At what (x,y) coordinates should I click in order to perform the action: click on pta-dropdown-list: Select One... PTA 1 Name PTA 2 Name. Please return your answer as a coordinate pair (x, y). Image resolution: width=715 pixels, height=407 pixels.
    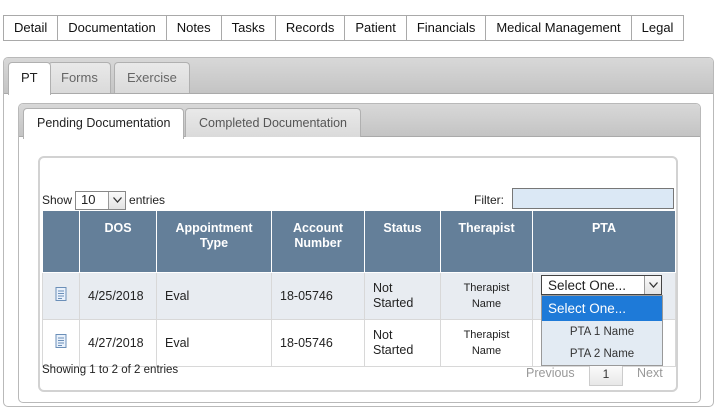
    Looking at the image, I should click on (602, 330).